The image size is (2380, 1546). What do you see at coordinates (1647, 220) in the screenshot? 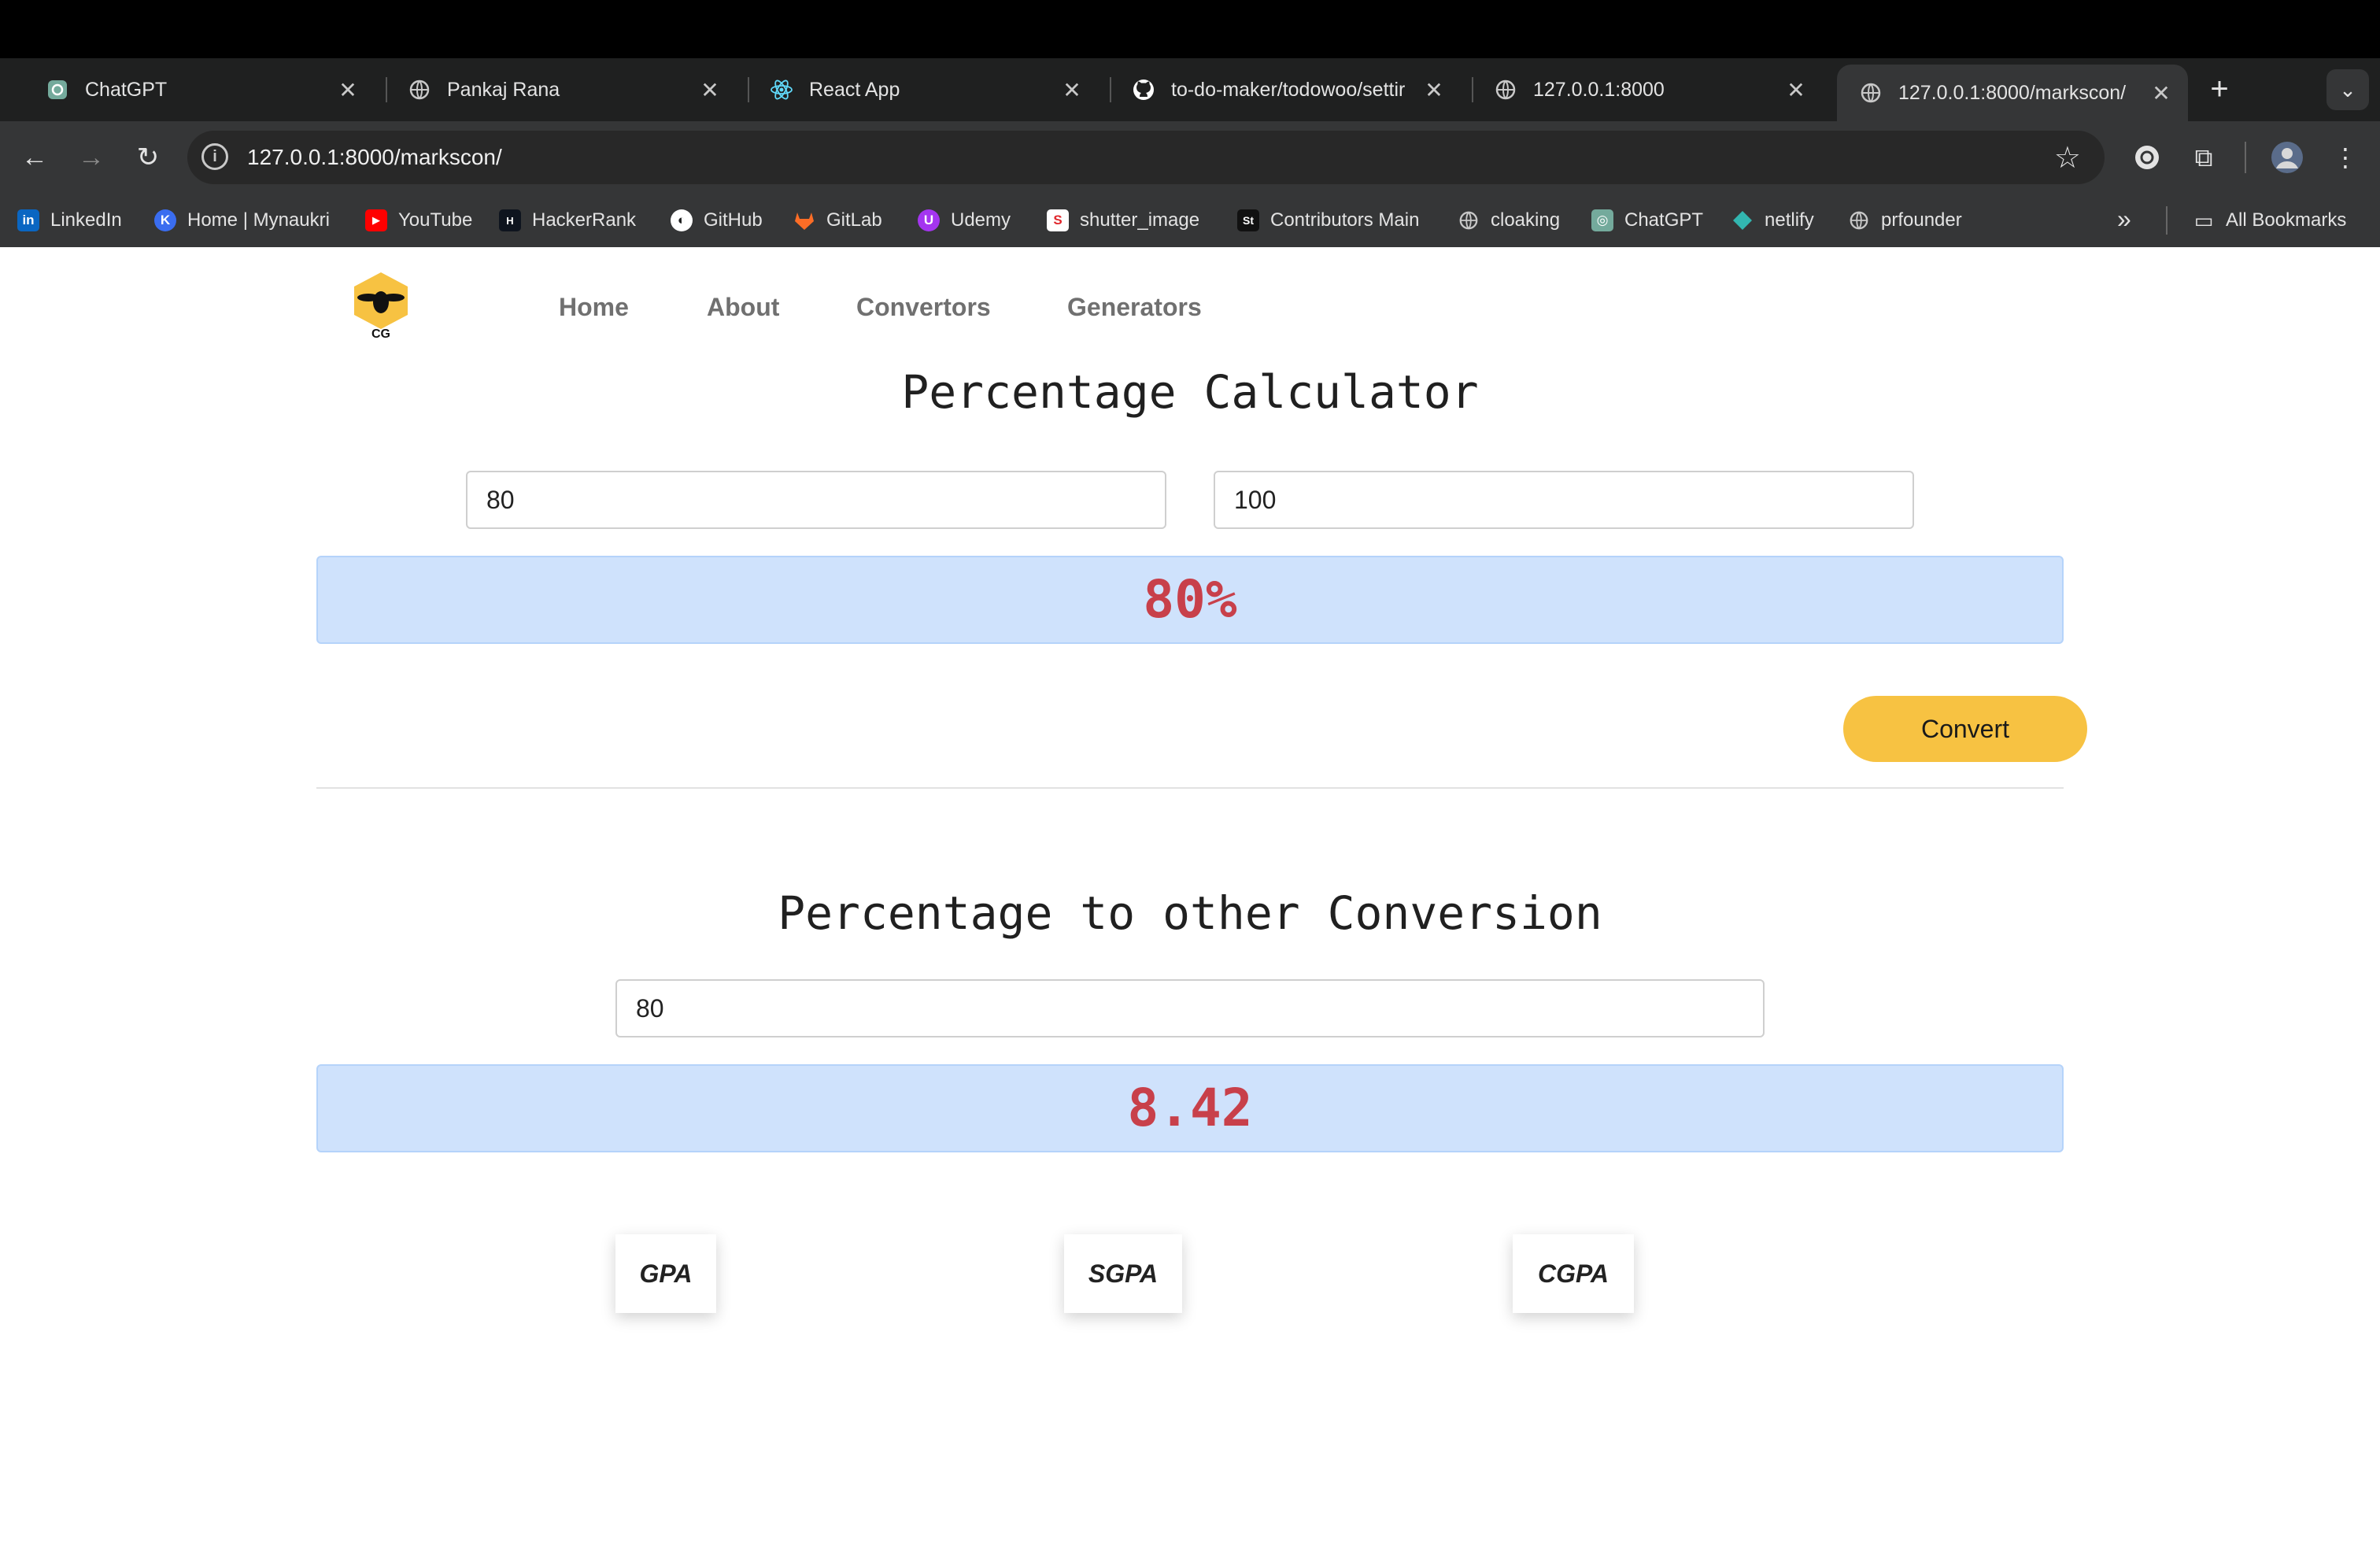
I see `bookmark-chatgpt: ◎ ChatGPT` at bounding box center [1647, 220].